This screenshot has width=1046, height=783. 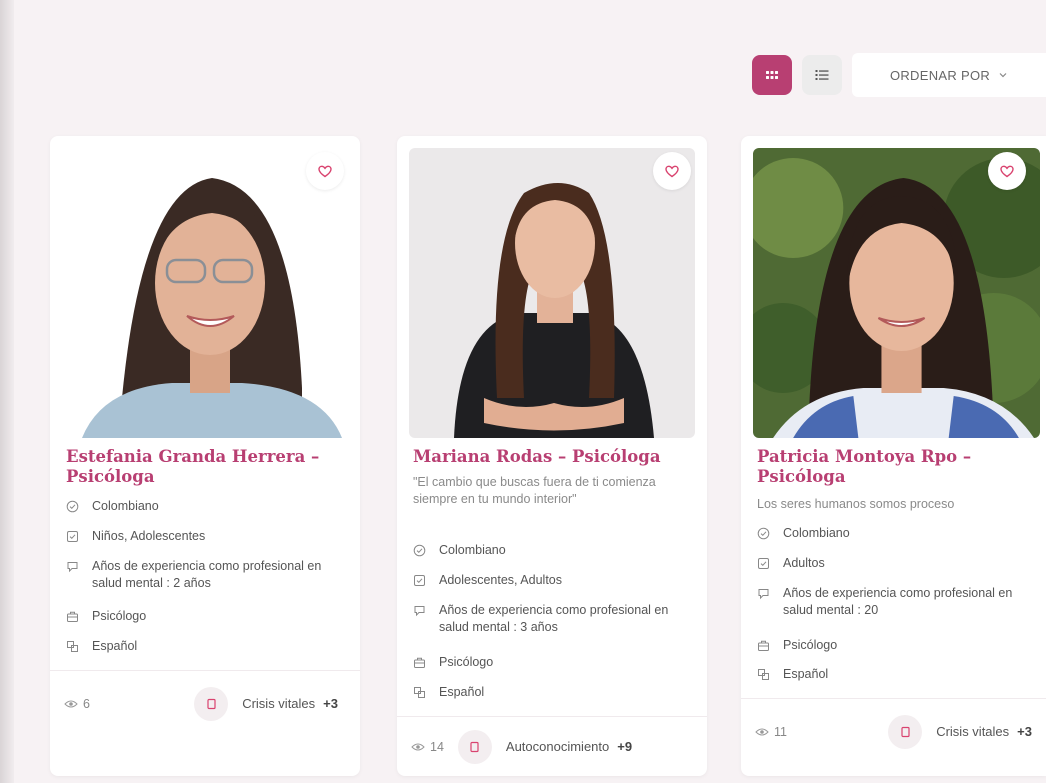 I want to click on card-footer: 11 Crisis vitales +3, so click(x=893, y=731).